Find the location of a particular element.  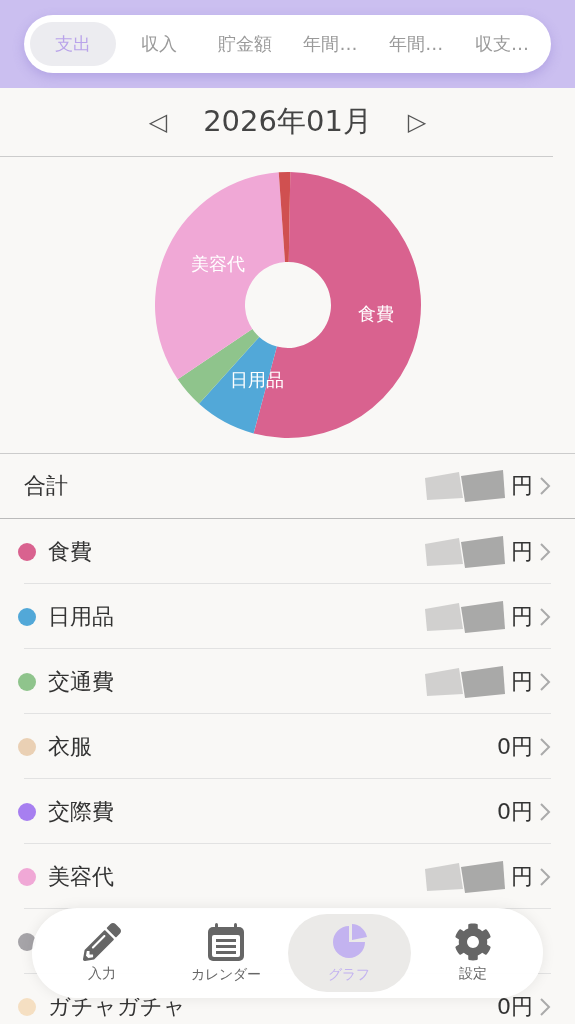

calendar-icon is located at coordinates (225, 942).